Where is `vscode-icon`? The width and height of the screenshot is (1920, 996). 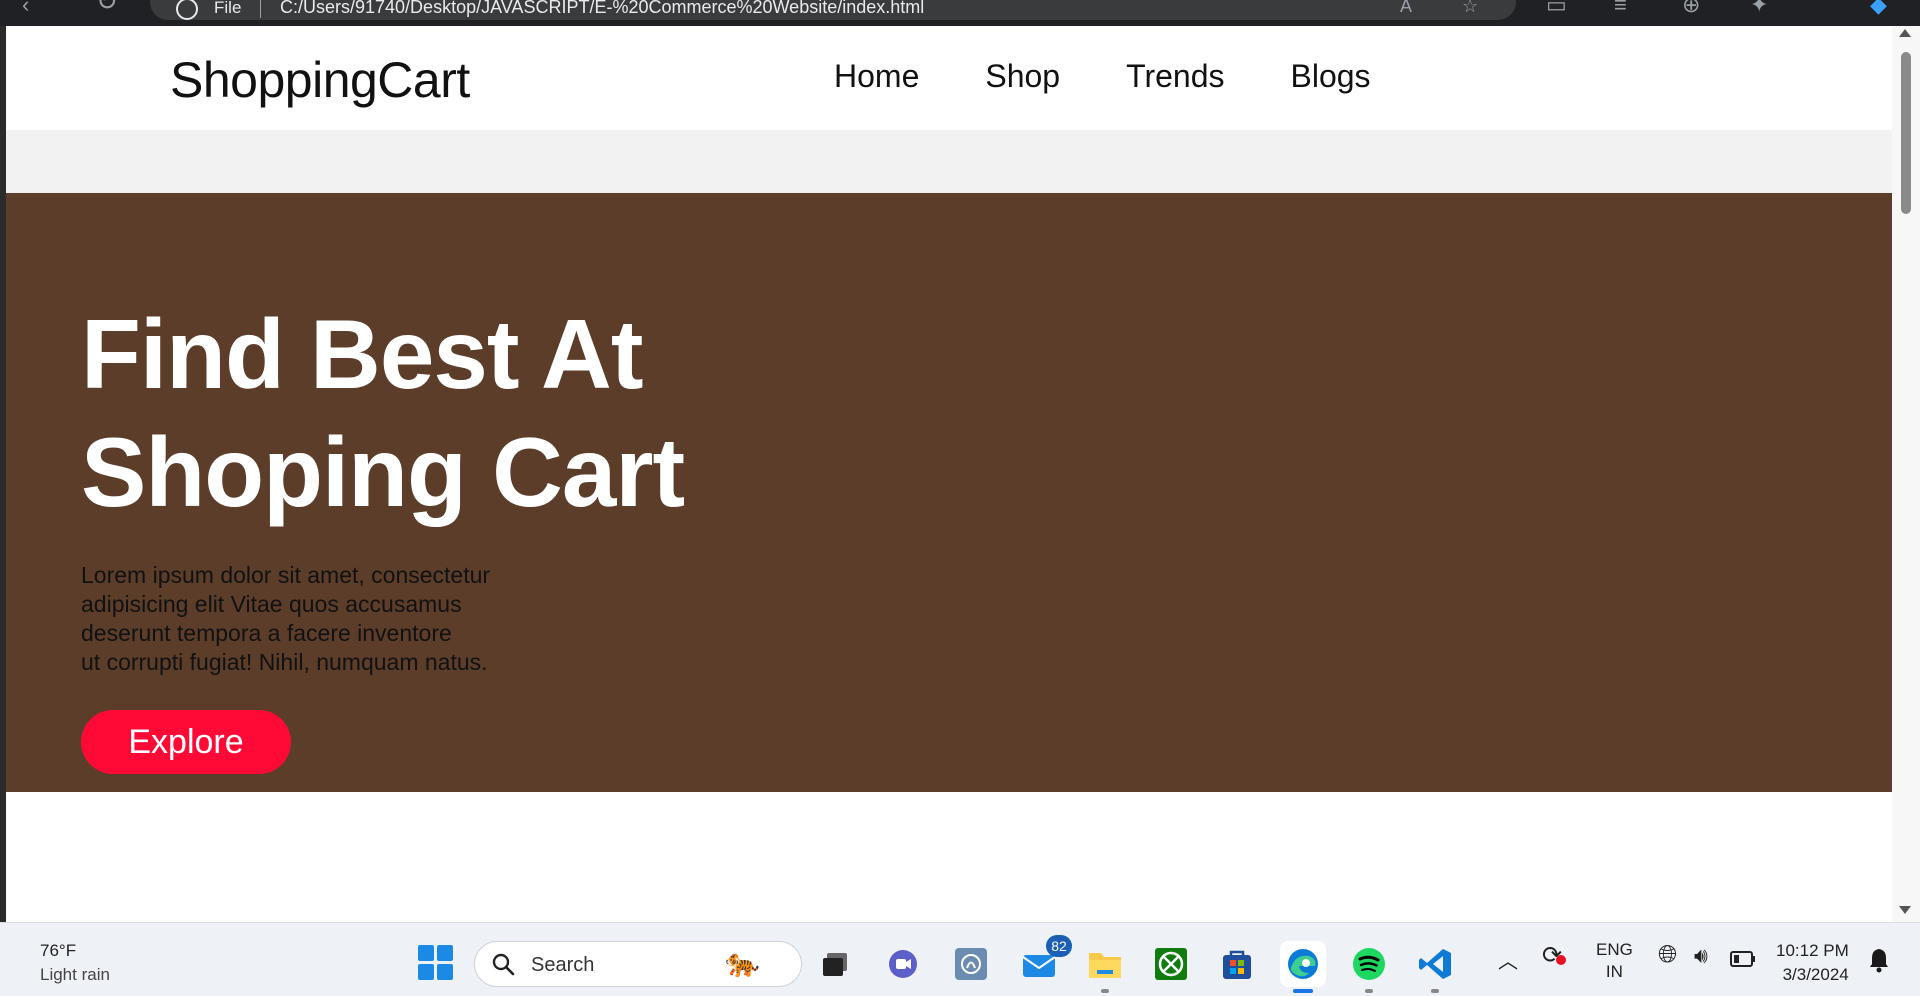
vscode-icon is located at coordinates (1435, 967).